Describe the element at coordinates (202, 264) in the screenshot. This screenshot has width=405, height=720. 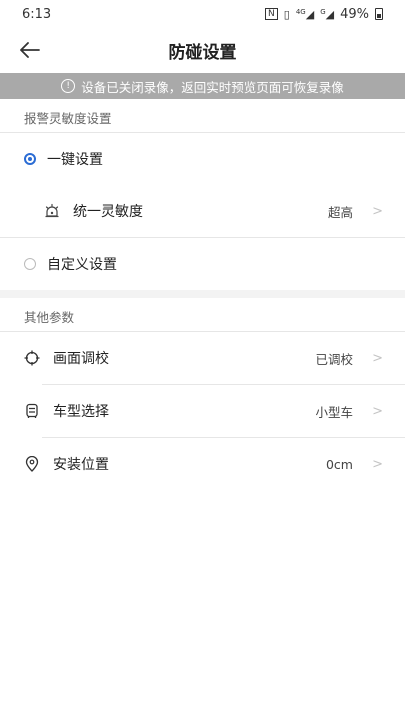
I see `option-custom: 自定义设置` at that location.